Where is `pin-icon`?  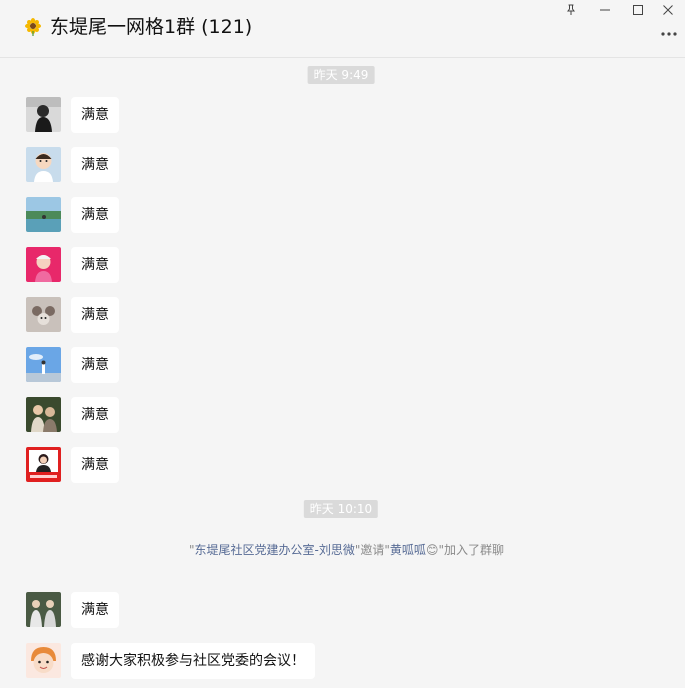 pin-icon is located at coordinates (571, 9).